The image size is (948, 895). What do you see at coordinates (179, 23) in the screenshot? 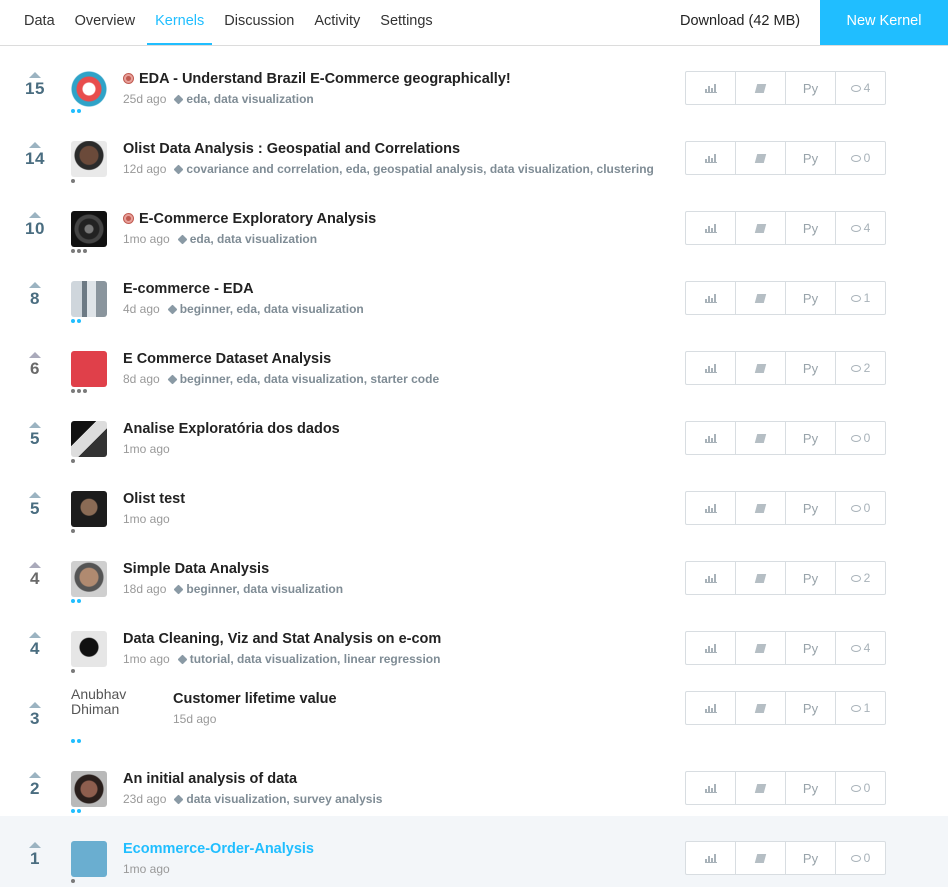
I see `tab-kernels: Kernels` at bounding box center [179, 23].